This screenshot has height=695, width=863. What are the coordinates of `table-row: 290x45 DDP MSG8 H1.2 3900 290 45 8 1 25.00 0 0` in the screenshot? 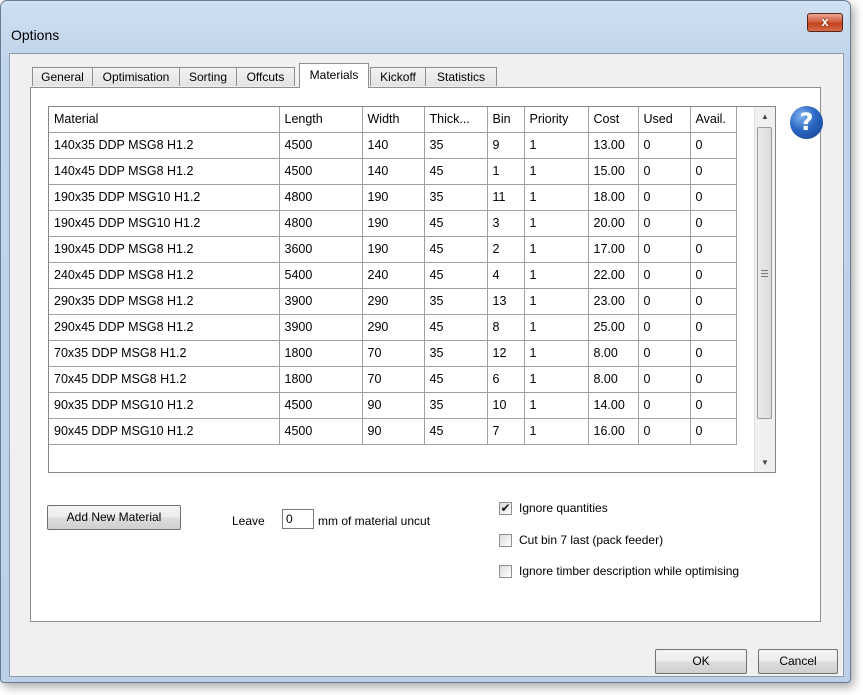 It's located at (393, 327).